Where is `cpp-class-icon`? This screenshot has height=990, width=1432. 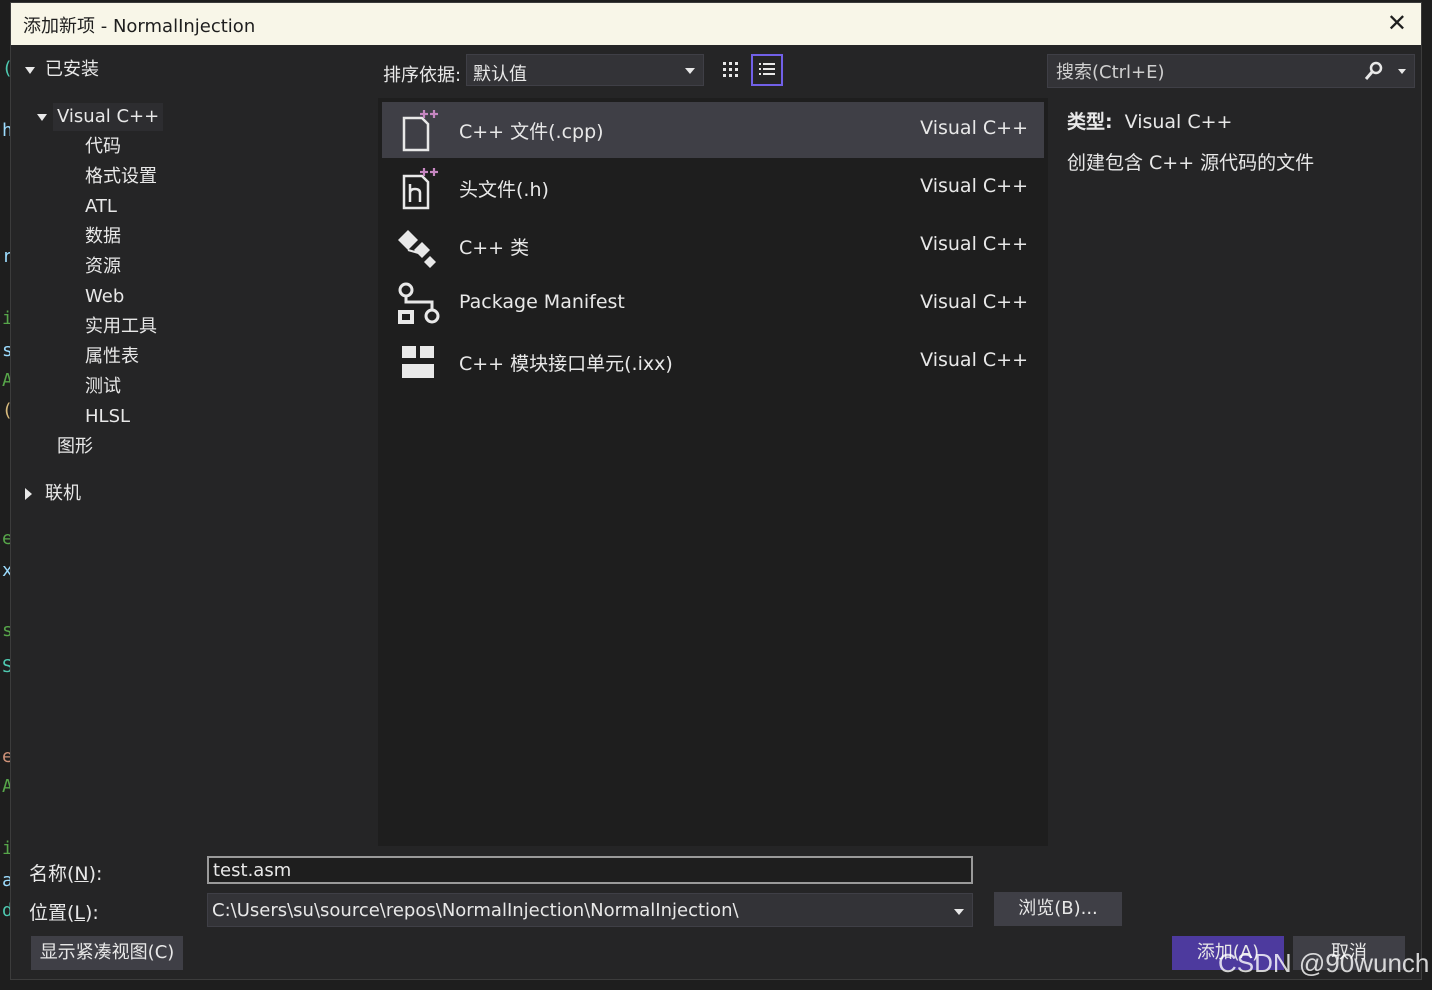
cpp-class-icon is located at coordinates (417, 249).